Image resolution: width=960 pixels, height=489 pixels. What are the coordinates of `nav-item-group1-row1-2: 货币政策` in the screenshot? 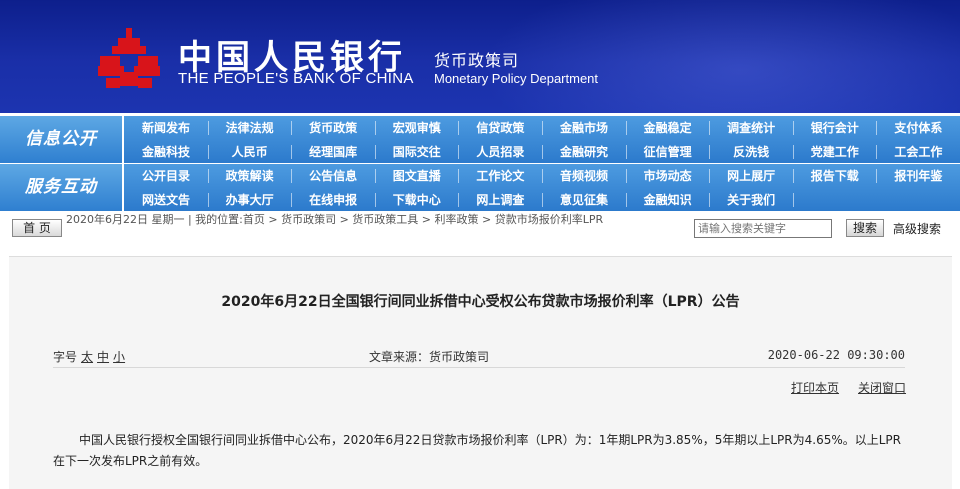 It's located at (333, 128).